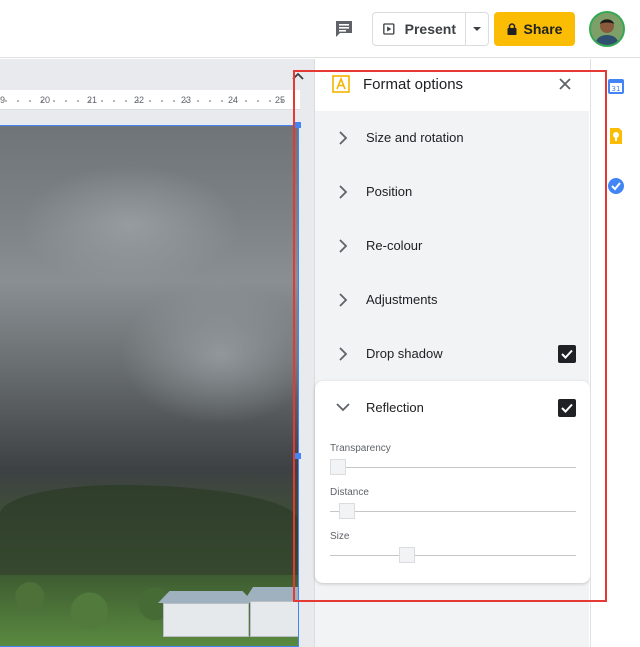 The width and height of the screenshot is (640, 647). I want to click on section-reflection: Reflection, so click(452, 408).